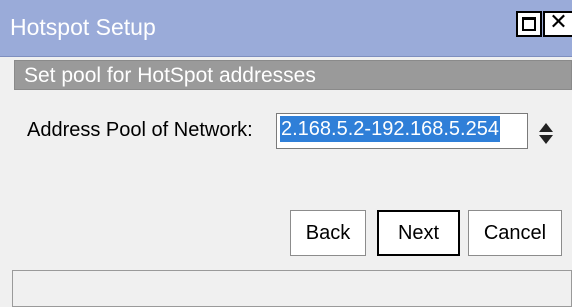 The image size is (572, 307). What do you see at coordinates (418, 233) in the screenshot?
I see `next-button: Next` at bounding box center [418, 233].